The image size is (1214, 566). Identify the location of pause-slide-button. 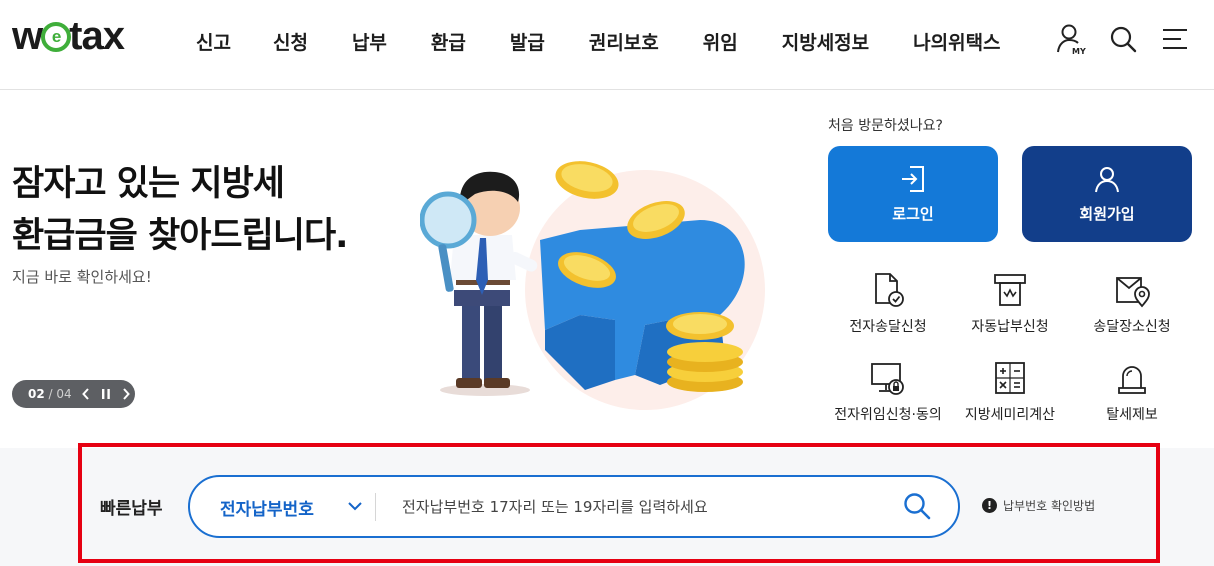
(106, 394).